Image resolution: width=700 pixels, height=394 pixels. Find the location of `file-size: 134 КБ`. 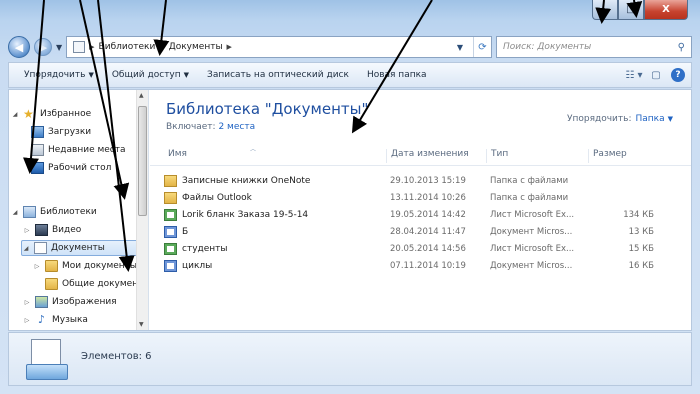

file-size: 134 КБ is located at coordinates (638, 214).